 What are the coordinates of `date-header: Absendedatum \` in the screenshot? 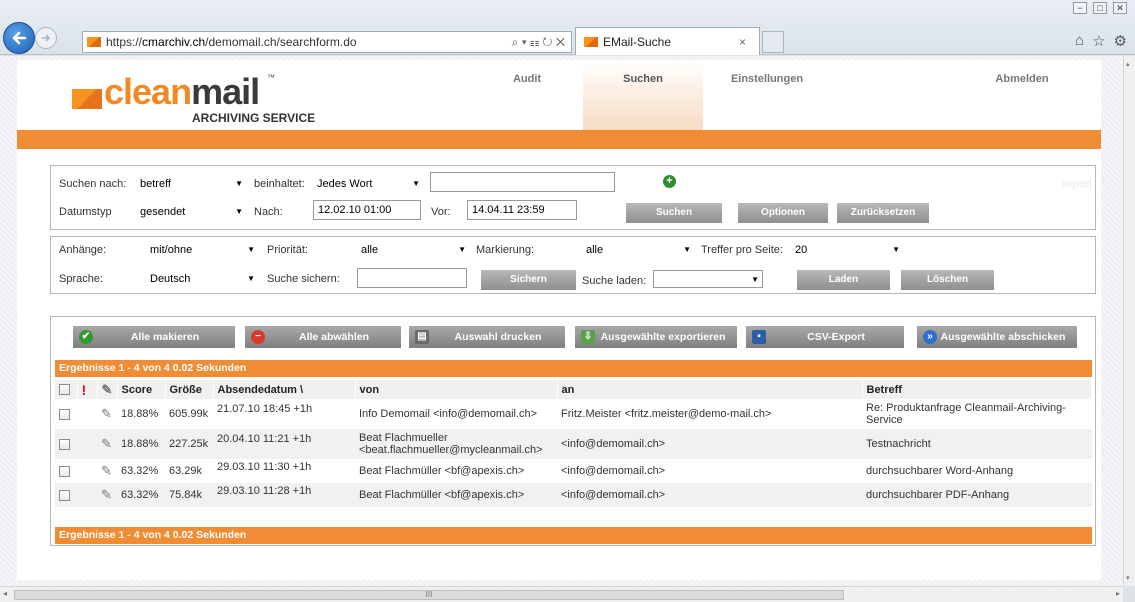 It's located at (284, 389).